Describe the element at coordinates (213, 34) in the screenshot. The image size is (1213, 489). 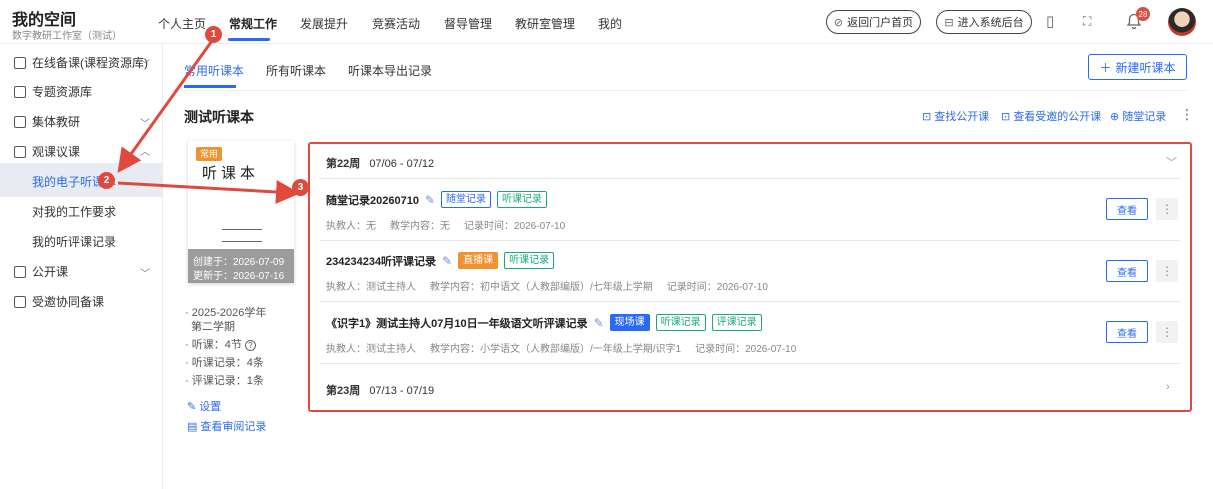
I see `step-badge-1: 1` at that location.